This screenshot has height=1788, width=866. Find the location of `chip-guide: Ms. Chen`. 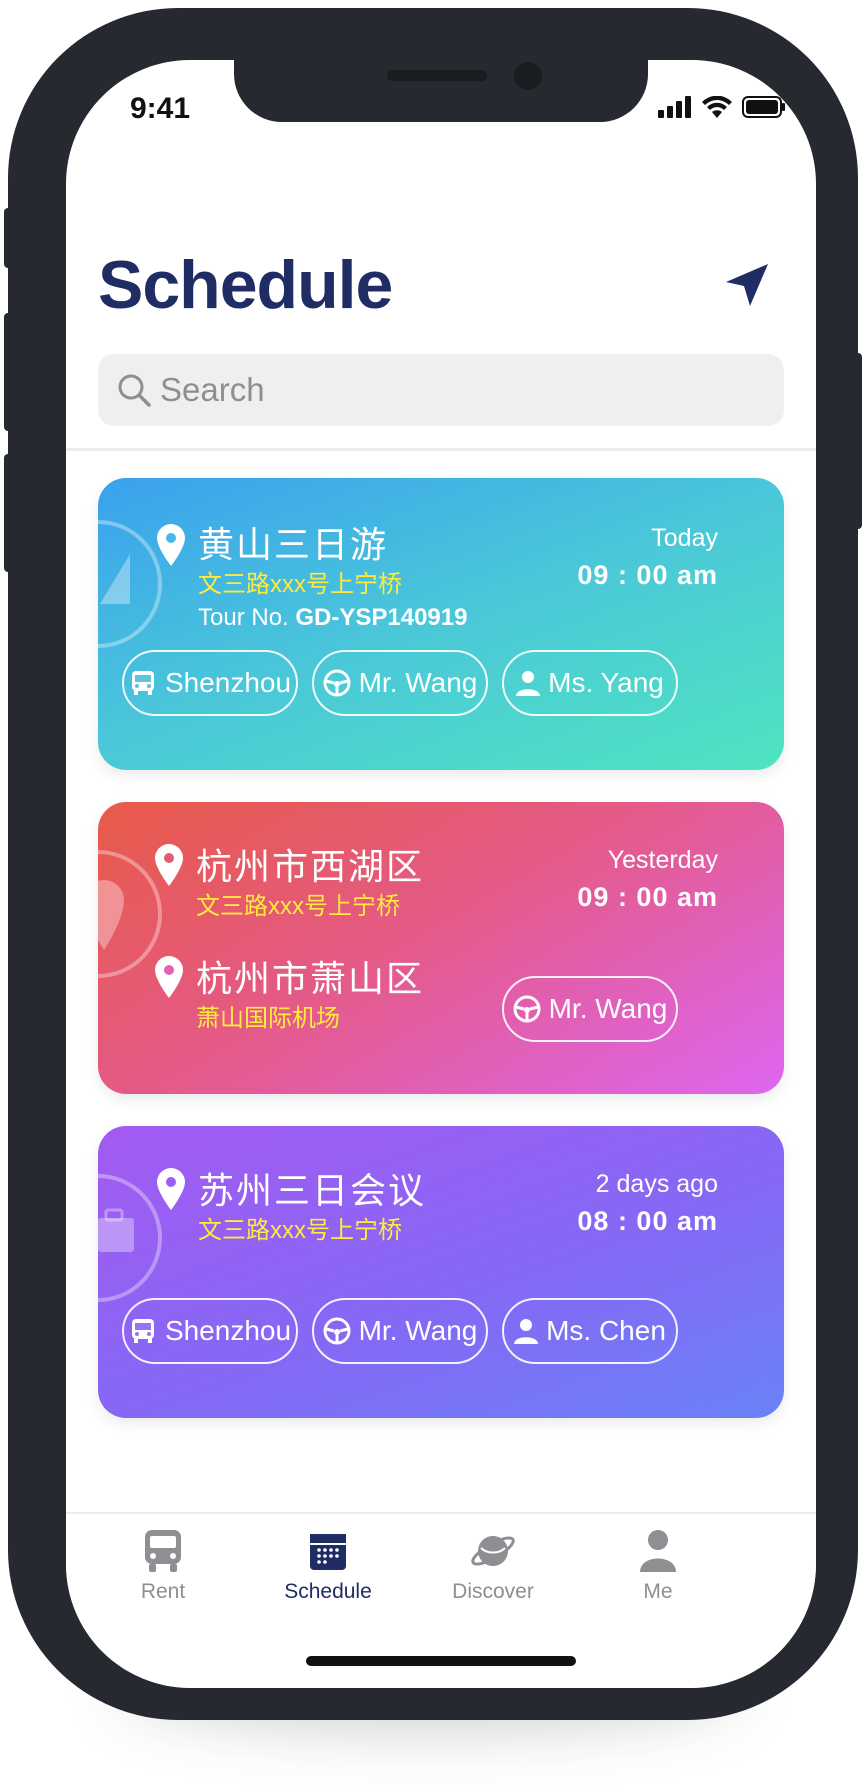

chip-guide: Ms. Chen is located at coordinates (590, 1331).